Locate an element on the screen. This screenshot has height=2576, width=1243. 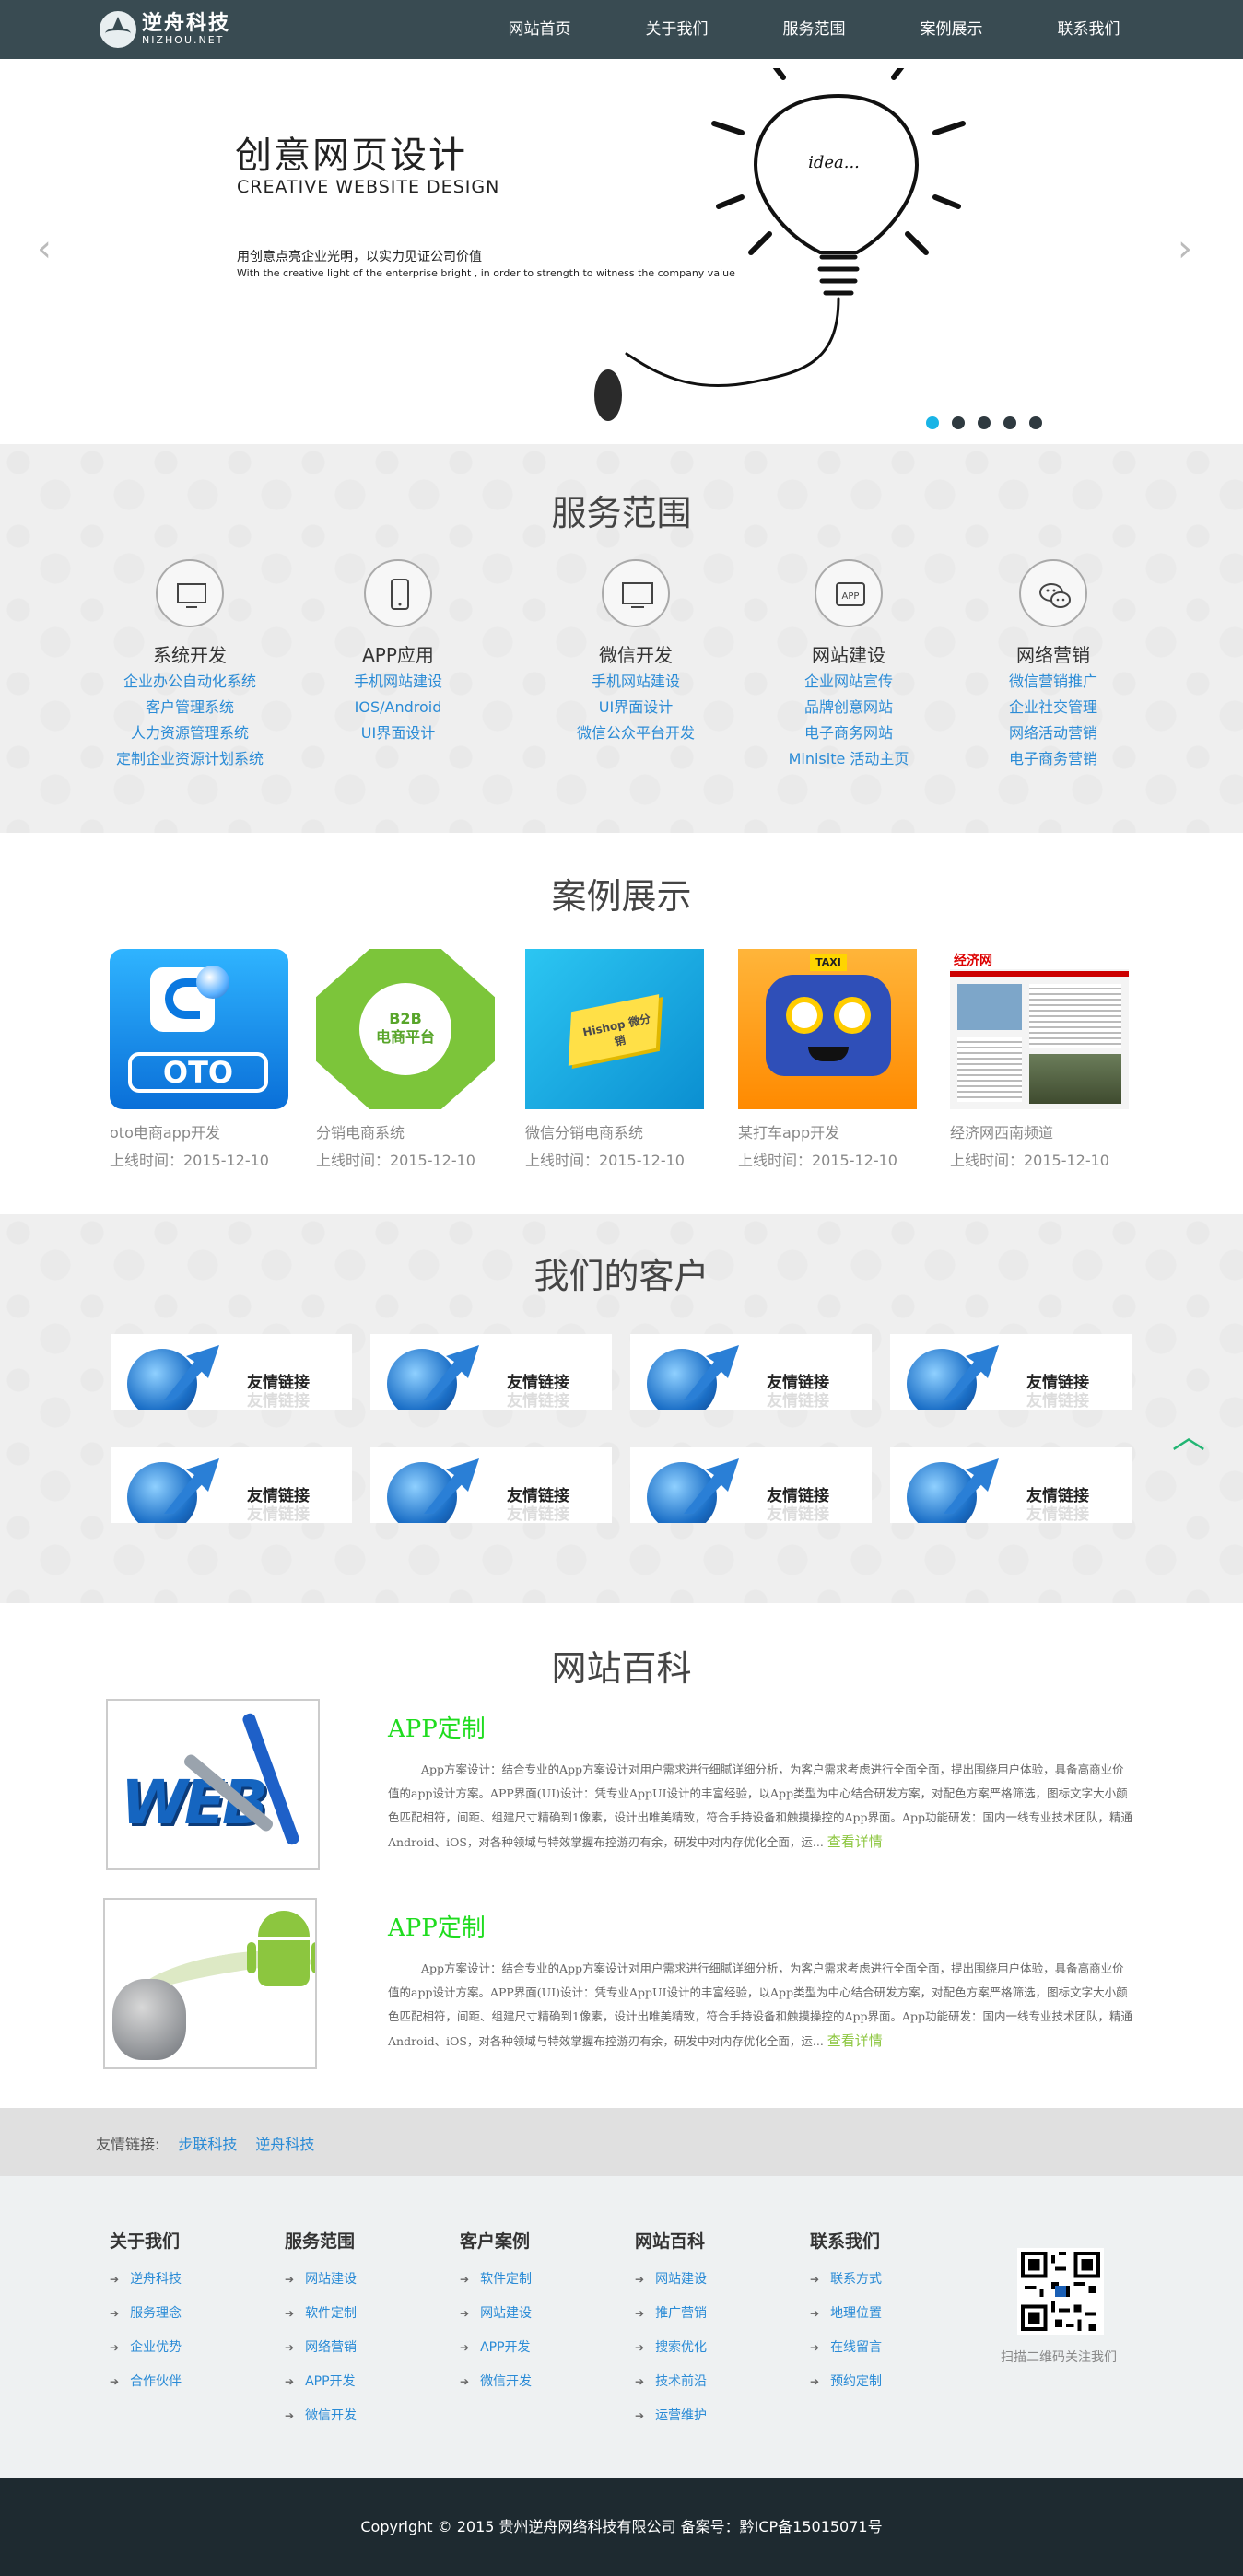
back-to-top-icon: ︿ is located at coordinates (1188, 1434).